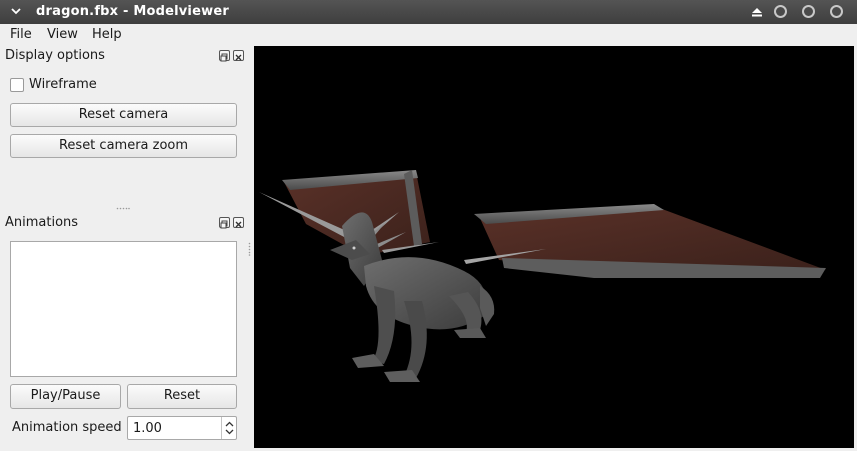 This screenshot has width=857, height=451. I want to click on animation-speed-spinbox: 1.00, so click(182, 428).